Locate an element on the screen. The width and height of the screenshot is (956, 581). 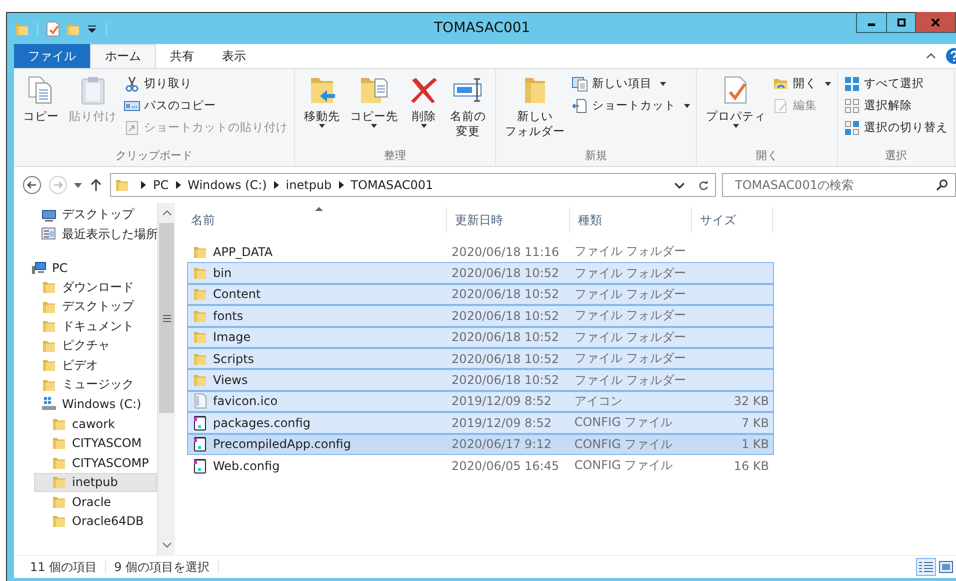
group-label: 新規 is located at coordinates (596, 156).